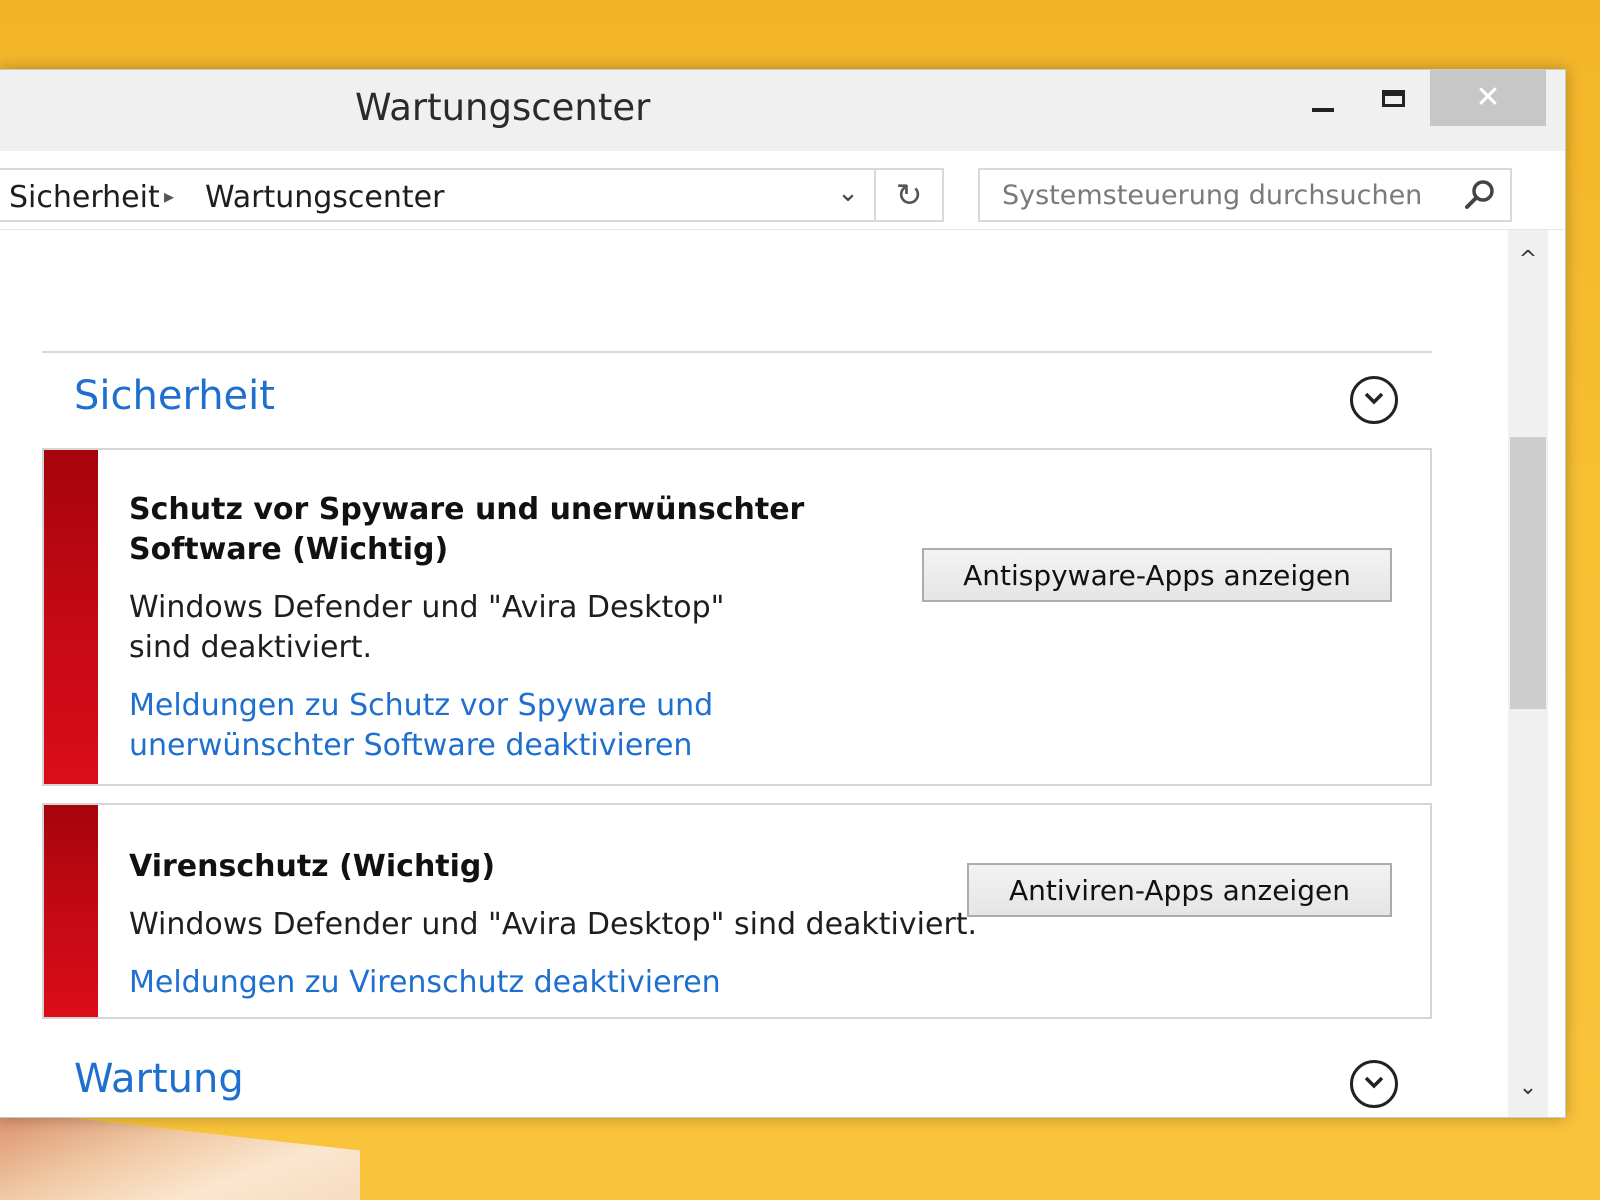  I want to click on scroll-thumb, so click(1528, 573).